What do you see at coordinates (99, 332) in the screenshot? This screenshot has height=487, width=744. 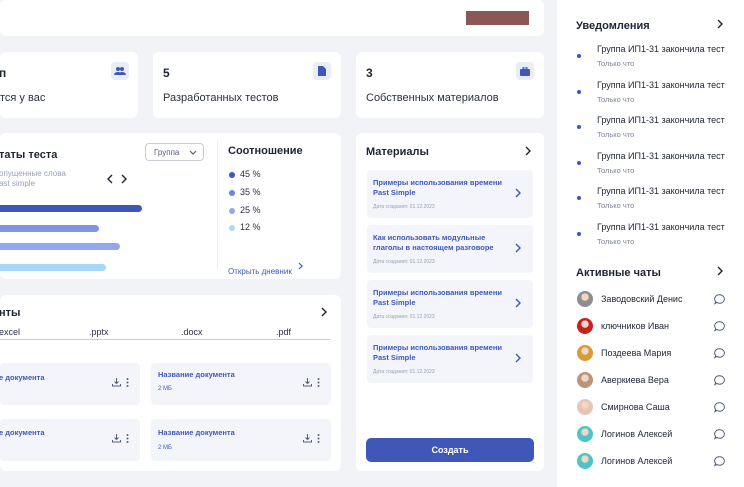 I see `doc-tab-pptx: .pptx` at bounding box center [99, 332].